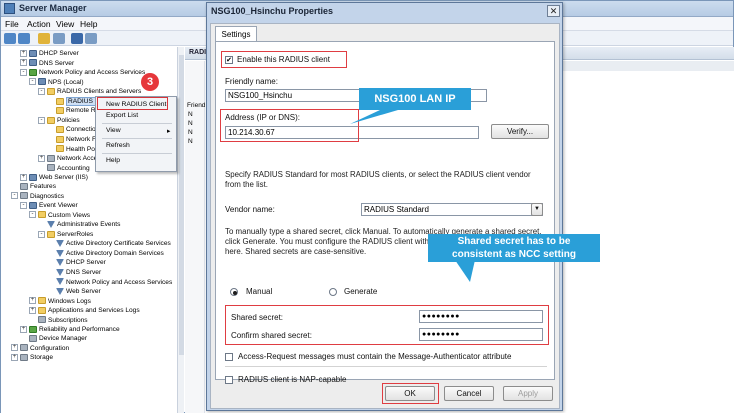 The image size is (734, 413). I want to click on dialog-title: NSG100_Hsinchu Properties, so click(272, 11).